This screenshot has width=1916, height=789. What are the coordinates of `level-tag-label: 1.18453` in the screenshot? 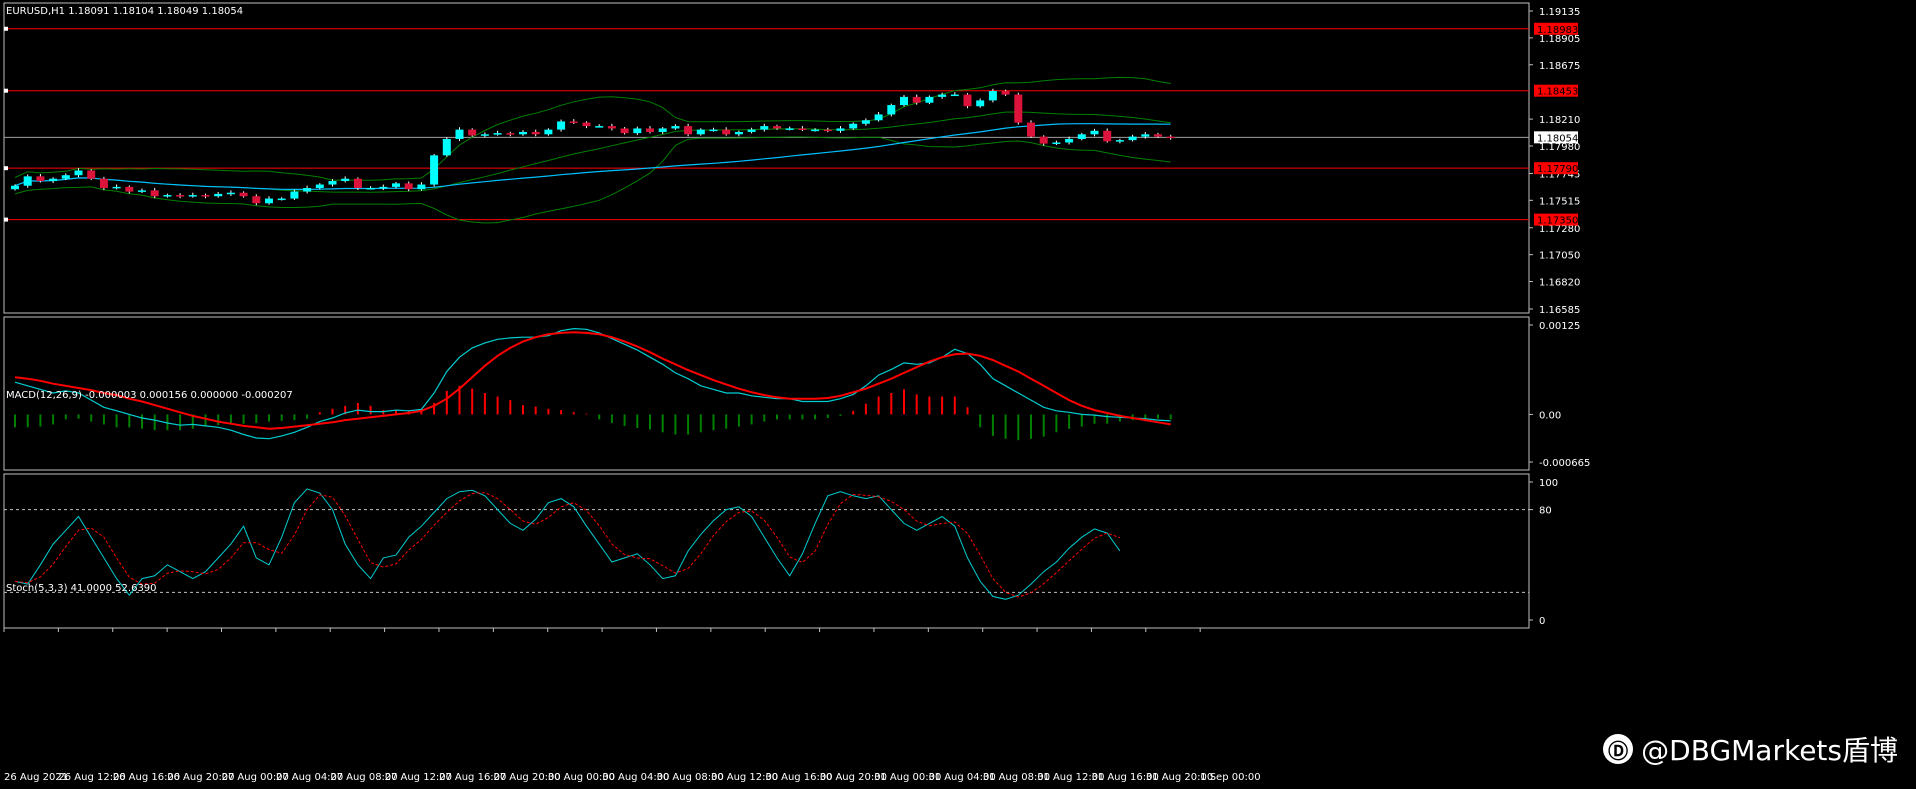 It's located at (1557, 92).